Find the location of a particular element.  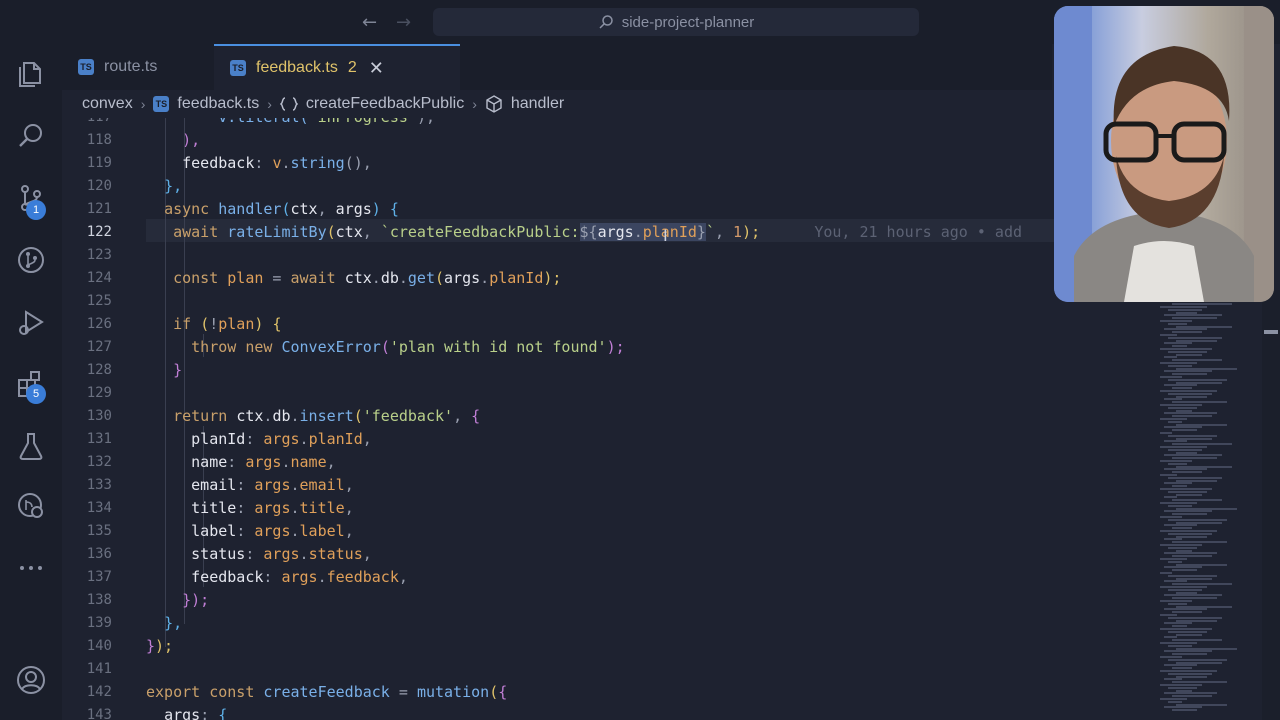

minimap is located at coordinates (1210, 505).